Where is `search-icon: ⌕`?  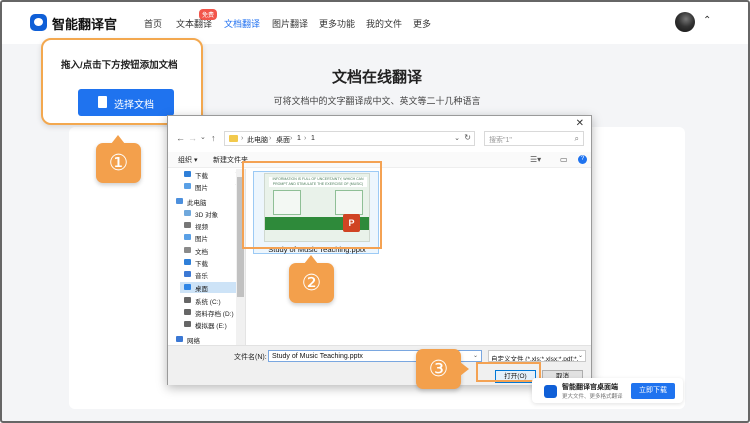
search-icon: ⌕ is located at coordinates (576, 138).